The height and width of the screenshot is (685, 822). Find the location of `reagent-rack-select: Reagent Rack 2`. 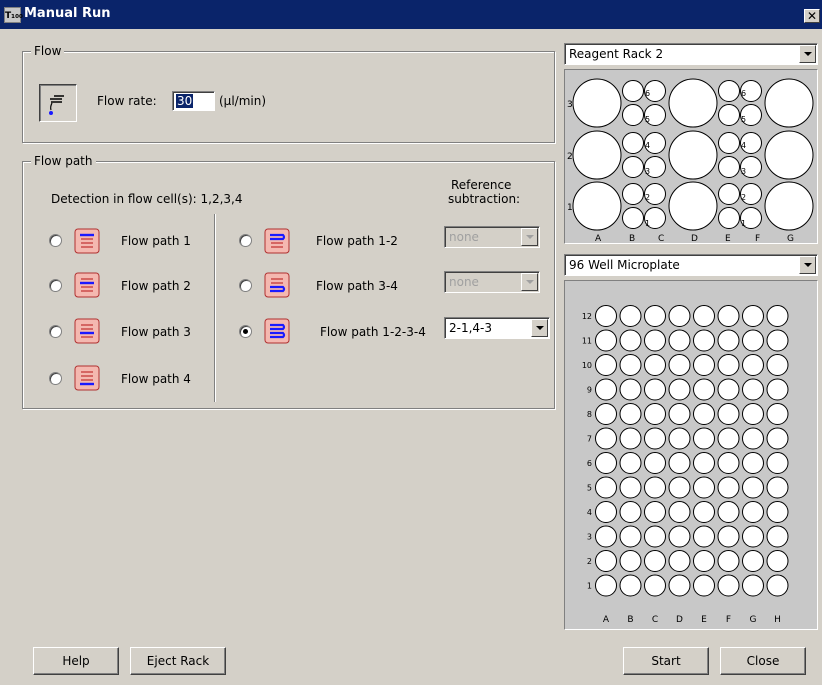

reagent-rack-select: Reagent Rack 2 is located at coordinates (691, 54).